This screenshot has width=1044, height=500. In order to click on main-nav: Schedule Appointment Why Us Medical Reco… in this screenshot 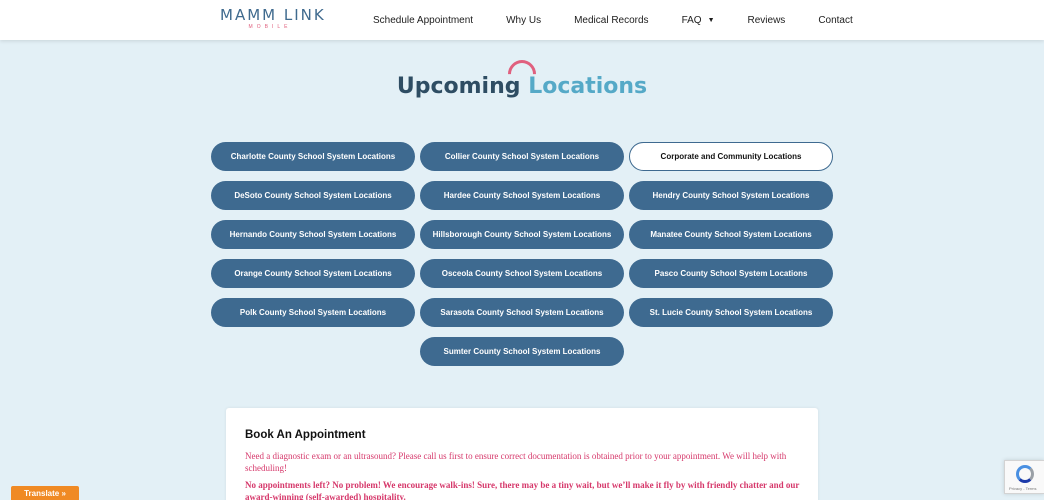, I will do `click(629, 20)`.